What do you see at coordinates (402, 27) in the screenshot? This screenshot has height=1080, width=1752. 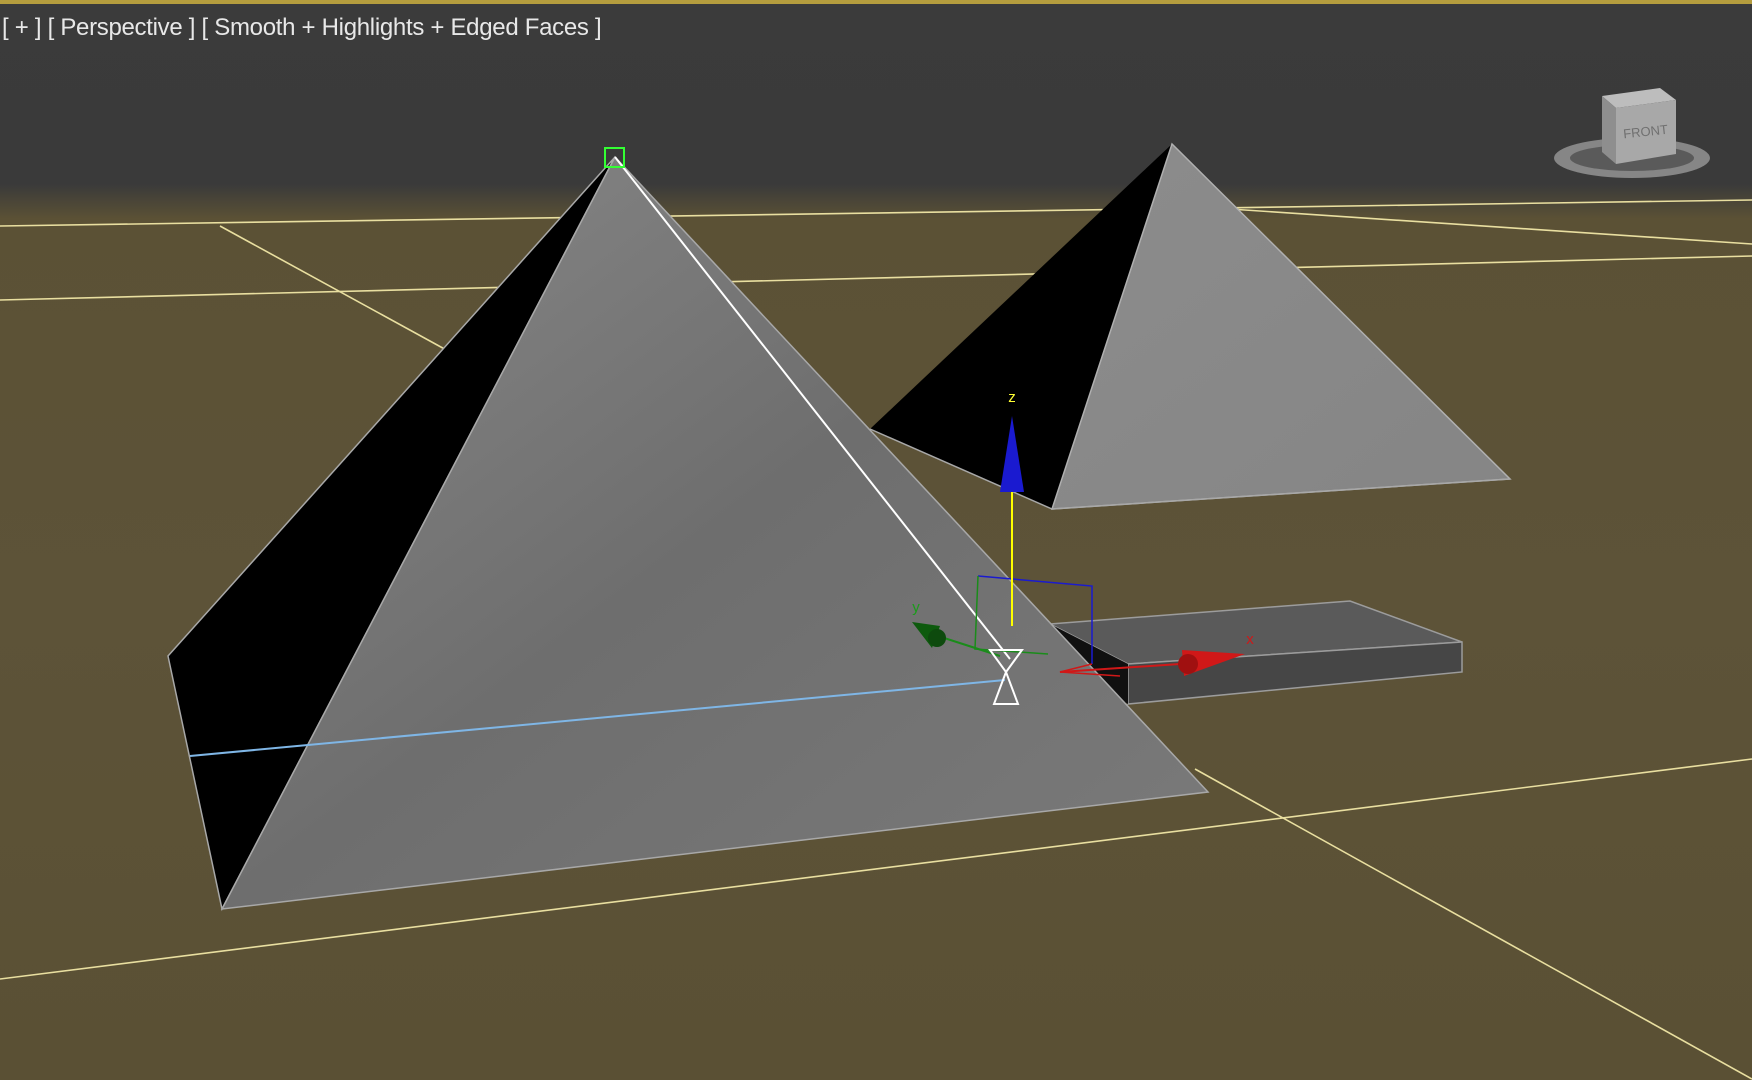 I see `viewport-shading-menu: [ Smooth + Highlights + Edged Faces ]` at bounding box center [402, 27].